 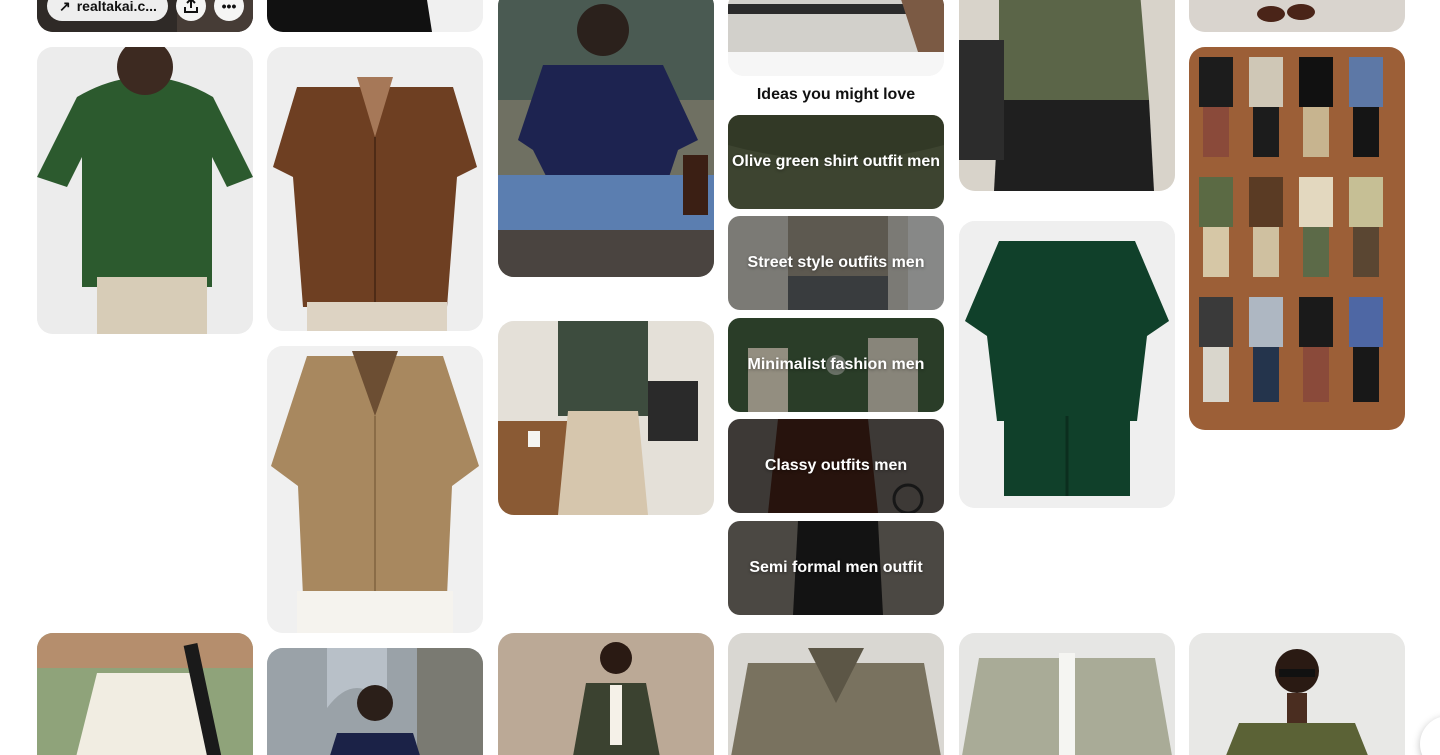 I want to click on pin-navy-shirt-arch, so click(x=375, y=701).